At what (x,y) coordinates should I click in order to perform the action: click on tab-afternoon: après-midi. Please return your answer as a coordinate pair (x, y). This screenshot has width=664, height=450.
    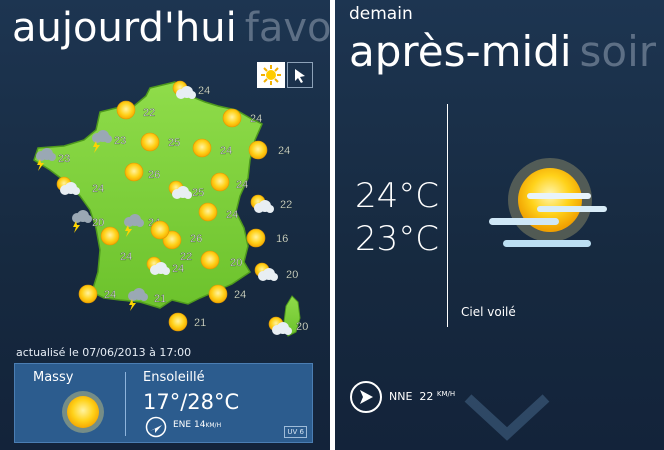
    Looking at the image, I should click on (460, 51).